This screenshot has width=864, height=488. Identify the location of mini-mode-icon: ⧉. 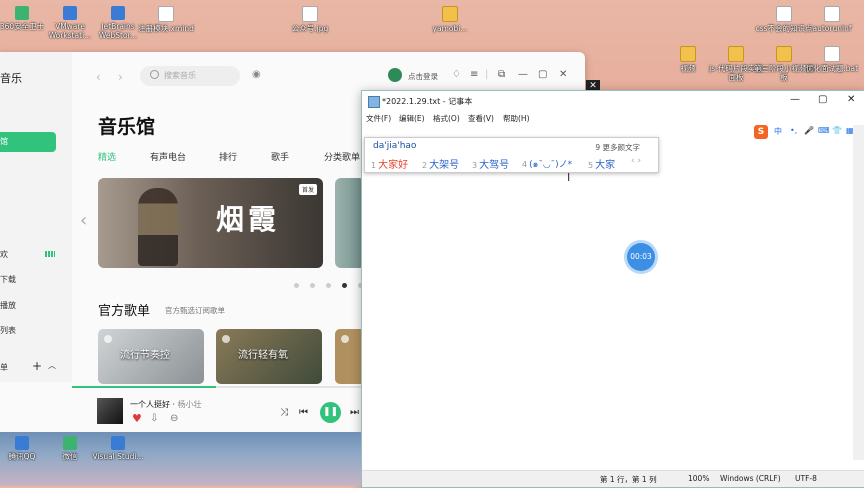
(501, 74).